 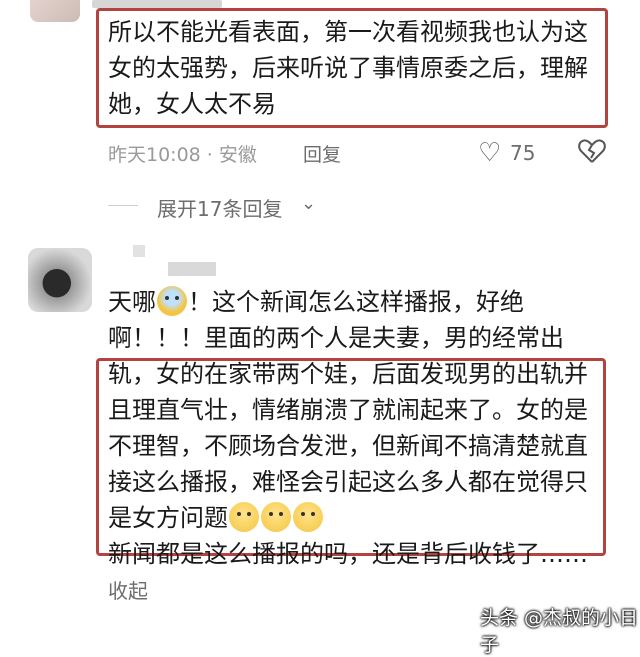 What do you see at coordinates (308, 203) in the screenshot?
I see `chevron-down-icon: ⌄` at bounding box center [308, 203].